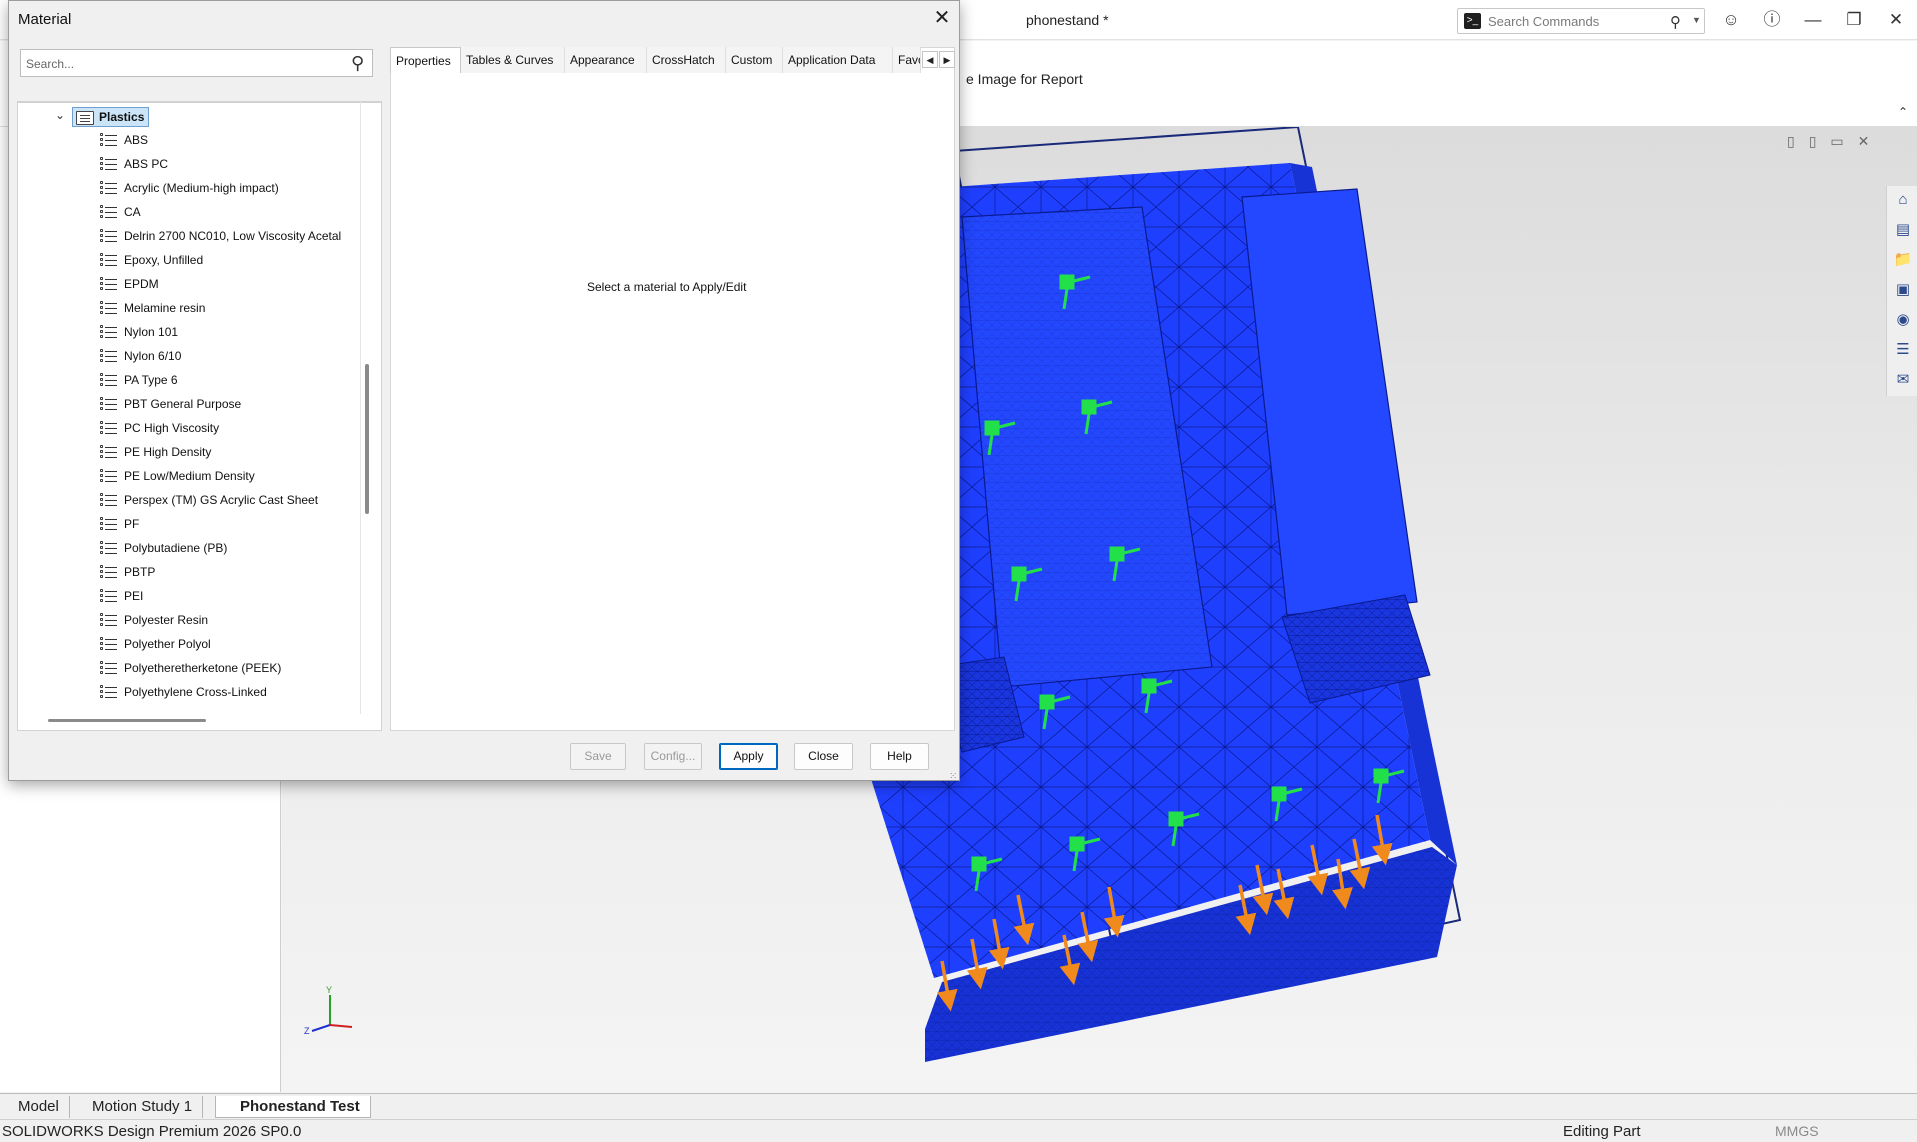  Describe the element at coordinates (958, 1106) in the screenshot. I see `document-tabs: Model Motion Study 1 Phonestand Test` at that location.